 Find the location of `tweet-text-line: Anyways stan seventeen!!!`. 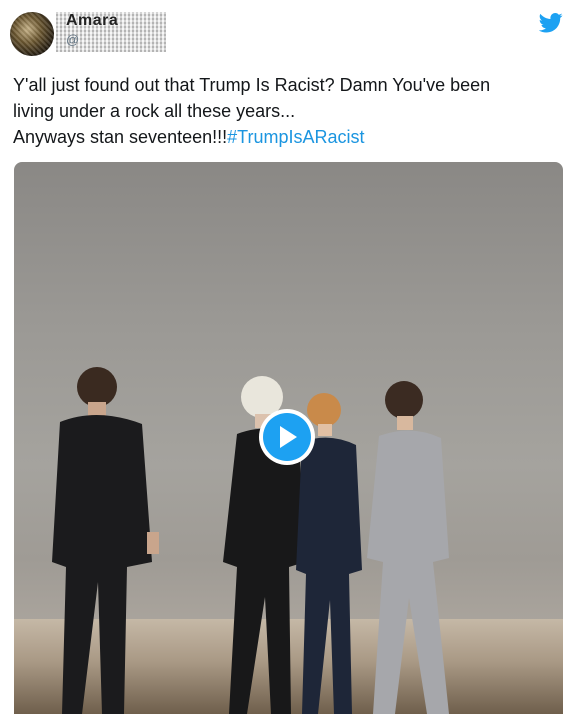

tweet-text-line: Anyways stan seventeen!!! is located at coordinates (120, 137).